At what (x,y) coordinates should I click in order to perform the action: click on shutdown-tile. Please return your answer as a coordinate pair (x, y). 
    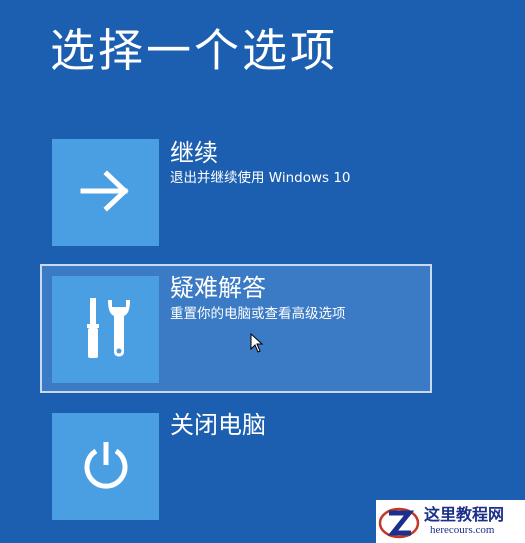
    Looking at the image, I should click on (105, 466).